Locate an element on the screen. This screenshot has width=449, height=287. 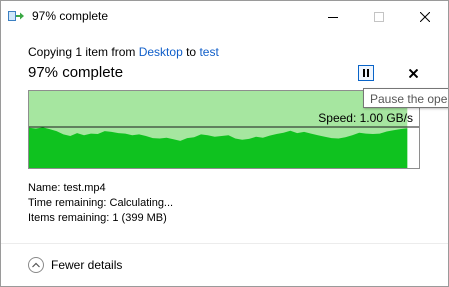
close-button is located at coordinates (425, 16).